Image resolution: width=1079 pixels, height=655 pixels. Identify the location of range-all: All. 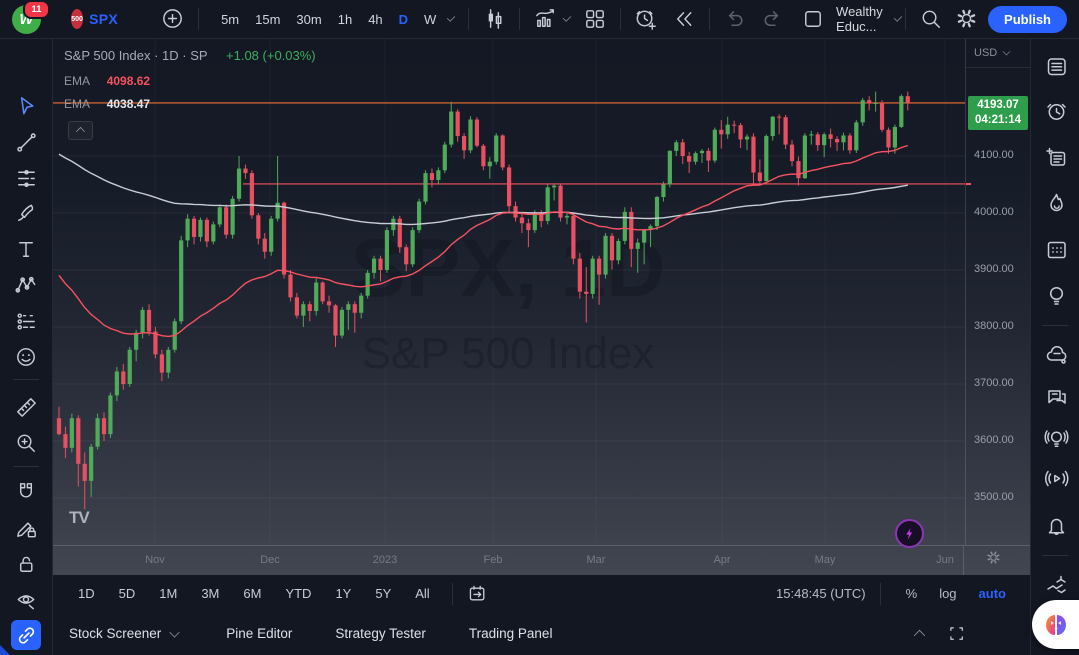
(422, 593).